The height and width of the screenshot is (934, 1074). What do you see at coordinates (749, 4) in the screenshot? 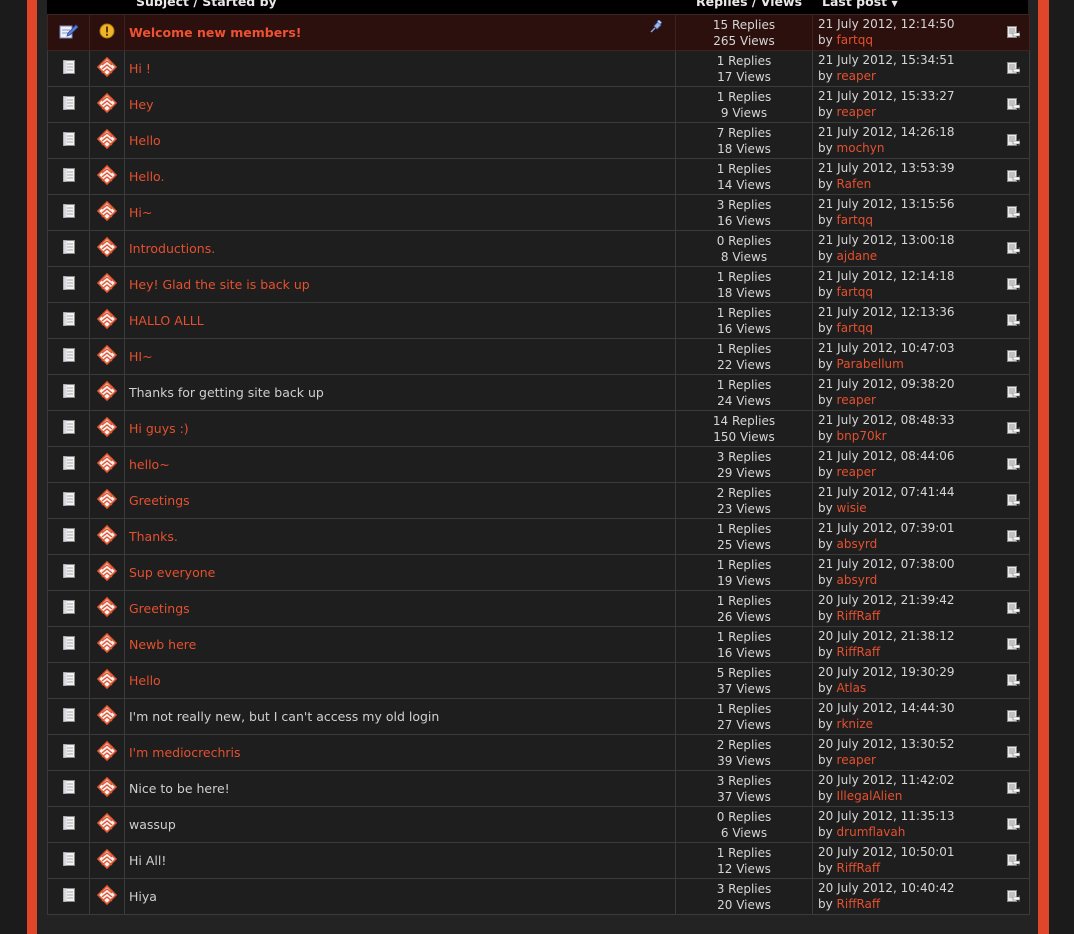
I see `replies-column-header: Replies / Views` at bounding box center [749, 4].